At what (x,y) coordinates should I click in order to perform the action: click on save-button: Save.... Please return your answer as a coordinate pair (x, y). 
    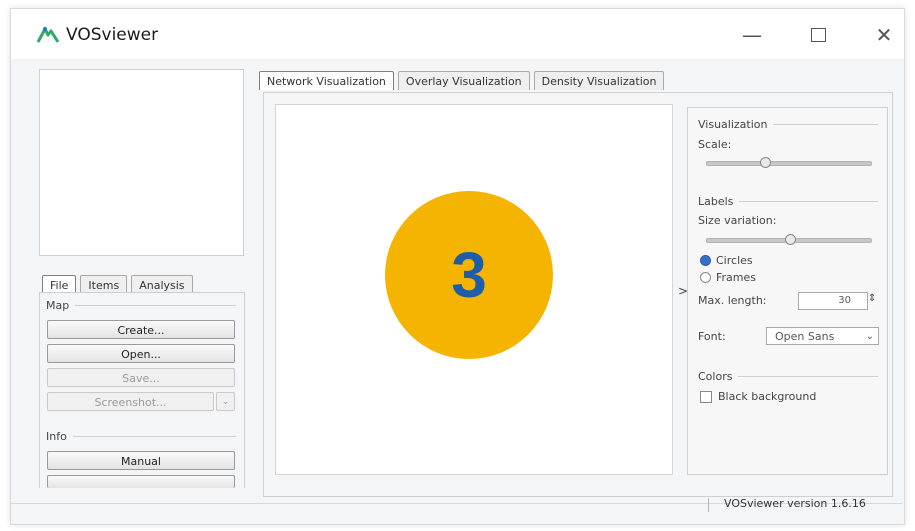
    Looking at the image, I should click on (141, 377).